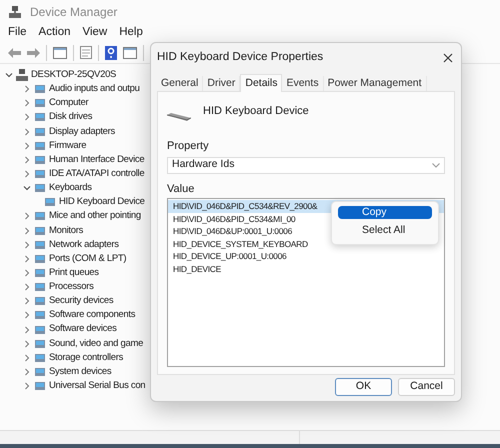 The image size is (500, 448). I want to click on help-icon, so click(111, 53).